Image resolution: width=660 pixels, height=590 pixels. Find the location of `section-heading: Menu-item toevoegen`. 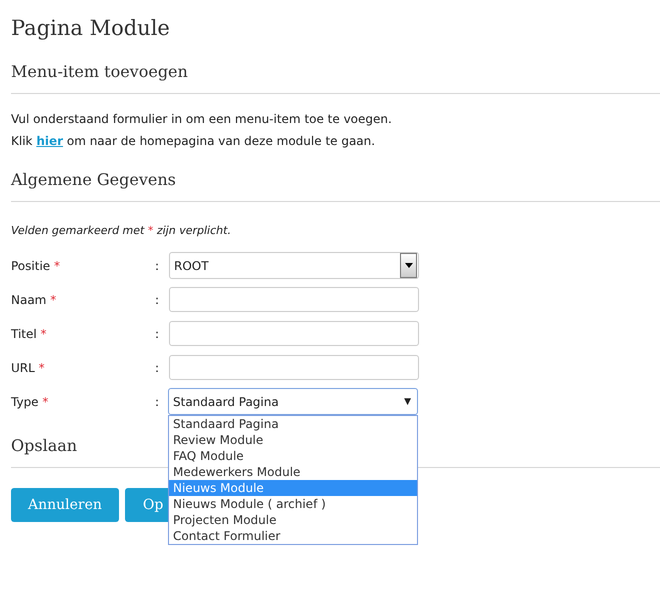

section-heading: Menu-item toevoegen is located at coordinates (99, 71).